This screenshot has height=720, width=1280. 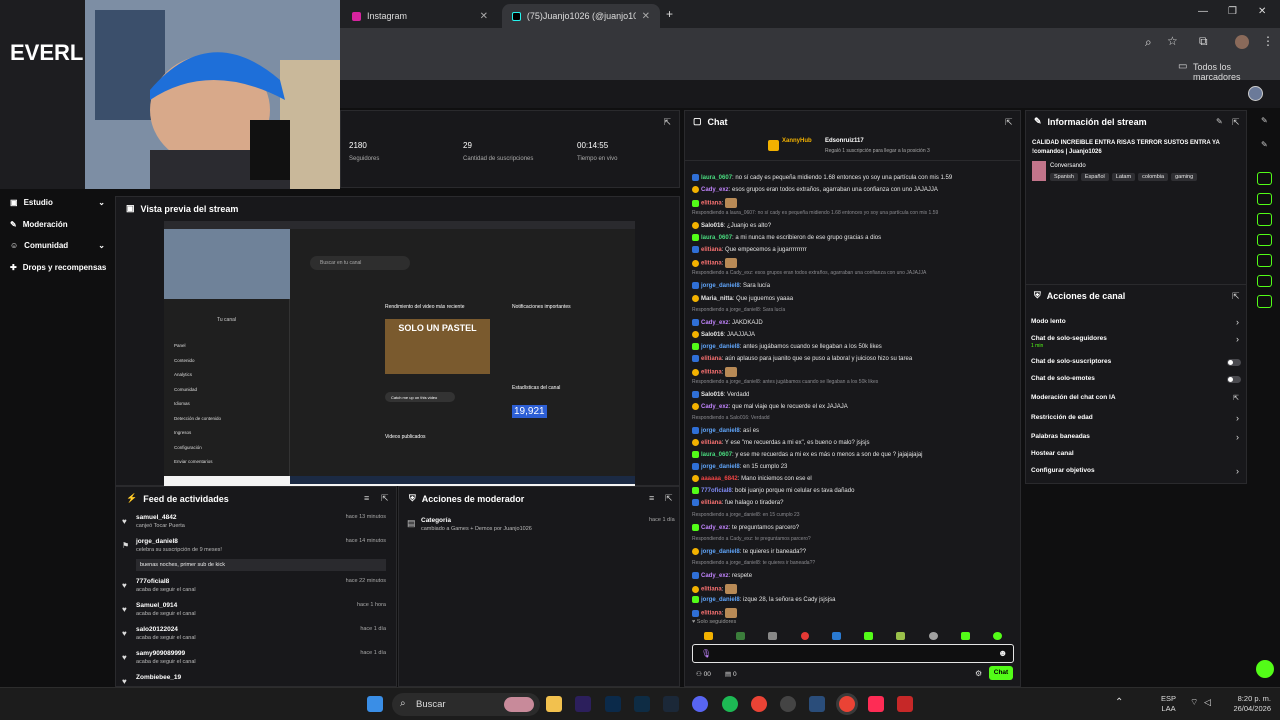 I want to click on language-indicator: ESP LAA, so click(x=1168, y=704).